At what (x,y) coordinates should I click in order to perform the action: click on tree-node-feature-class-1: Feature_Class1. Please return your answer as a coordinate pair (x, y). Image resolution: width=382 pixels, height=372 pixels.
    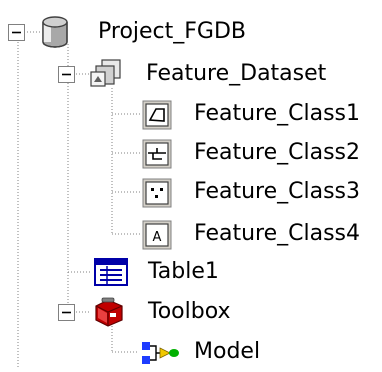
    Looking at the image, I should click on (191, 114).